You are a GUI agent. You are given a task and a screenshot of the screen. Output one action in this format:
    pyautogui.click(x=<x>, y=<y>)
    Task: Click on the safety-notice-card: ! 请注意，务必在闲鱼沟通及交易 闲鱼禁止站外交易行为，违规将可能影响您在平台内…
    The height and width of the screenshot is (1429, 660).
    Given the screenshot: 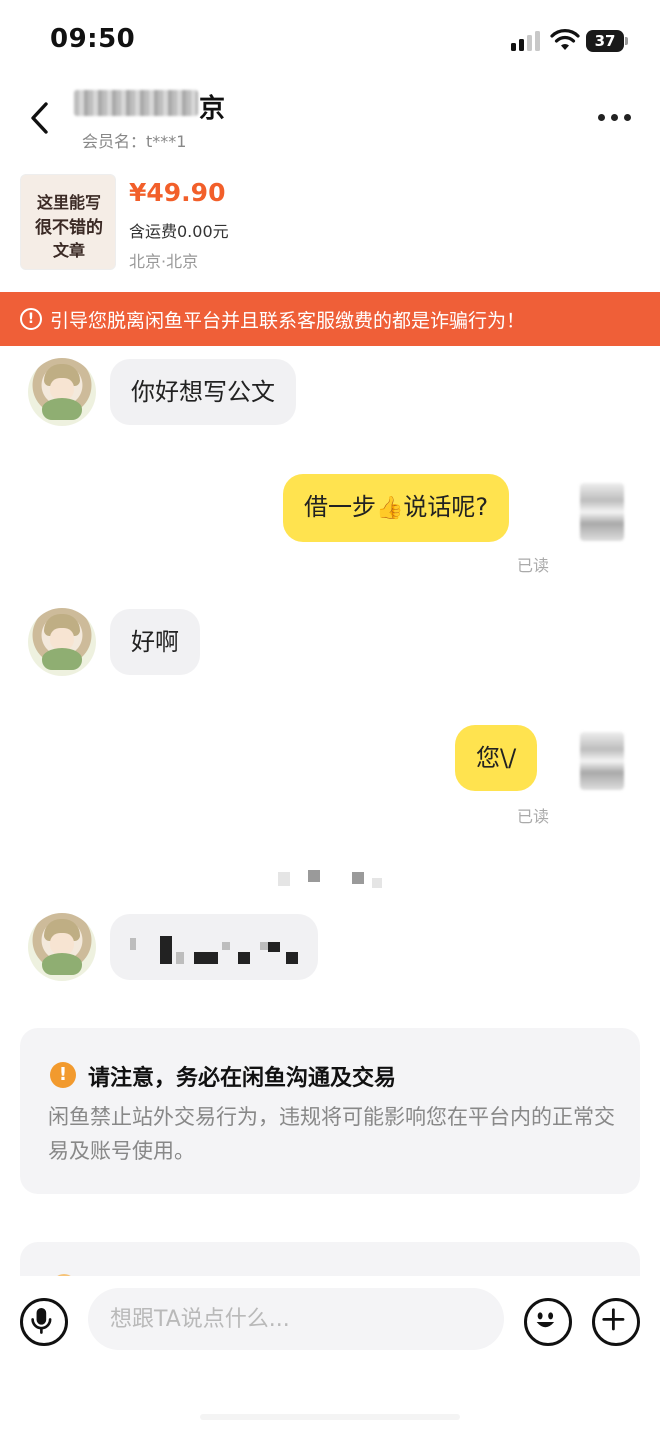 What is the action you would take?
    pyautogui.click(x=330, y=1111)
    